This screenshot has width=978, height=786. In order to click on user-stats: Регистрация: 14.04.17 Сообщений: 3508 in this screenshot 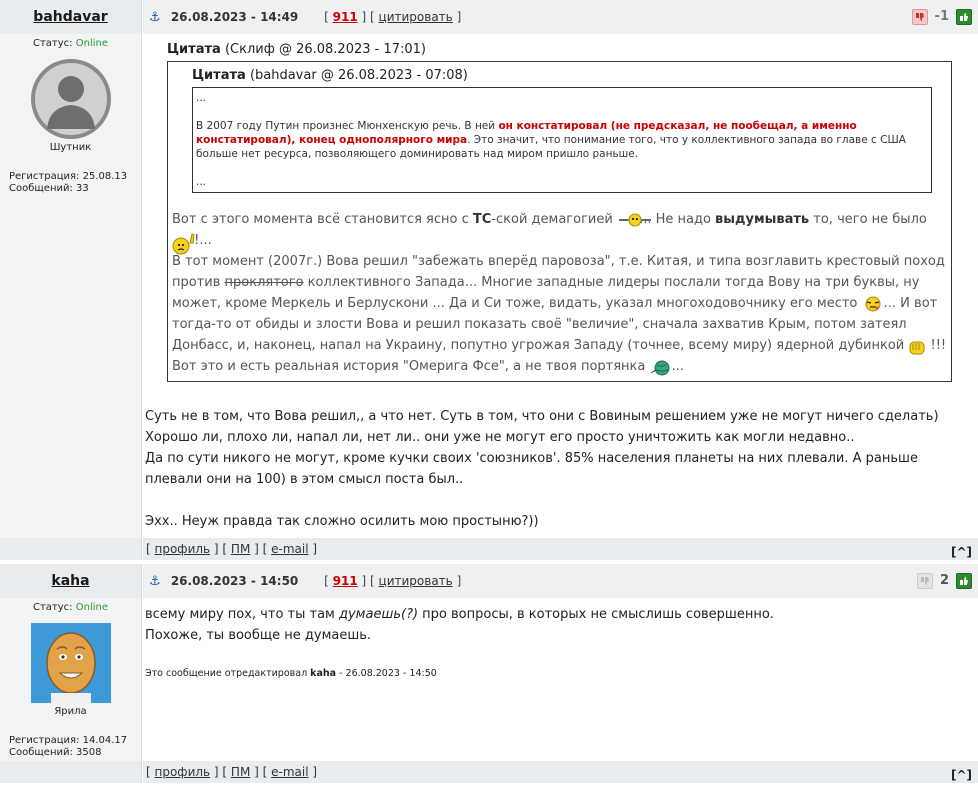, I will do `click(75, 747)`.